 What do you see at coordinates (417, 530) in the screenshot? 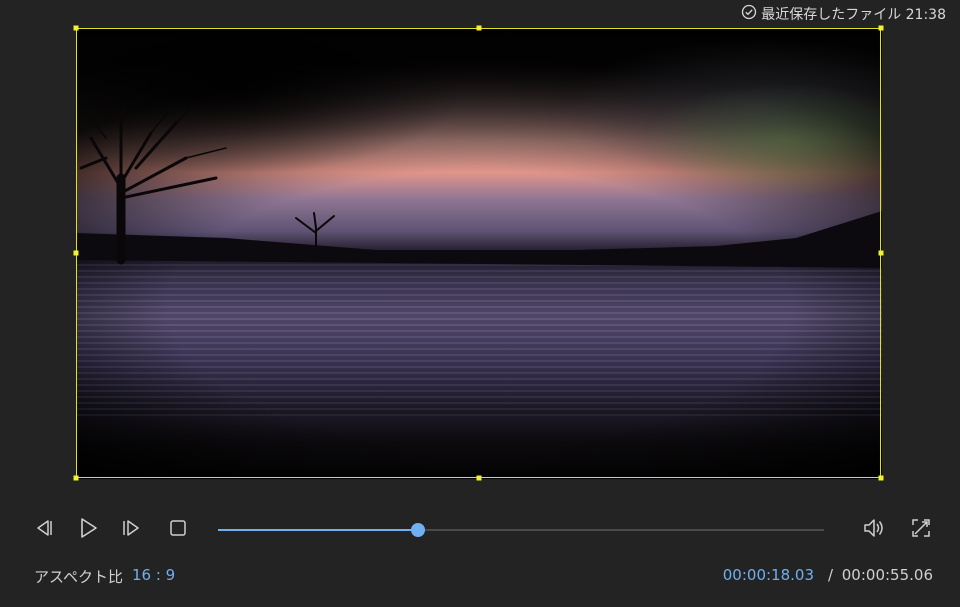
I see `seek-bar-thumb` at bounding box center [417, 530].